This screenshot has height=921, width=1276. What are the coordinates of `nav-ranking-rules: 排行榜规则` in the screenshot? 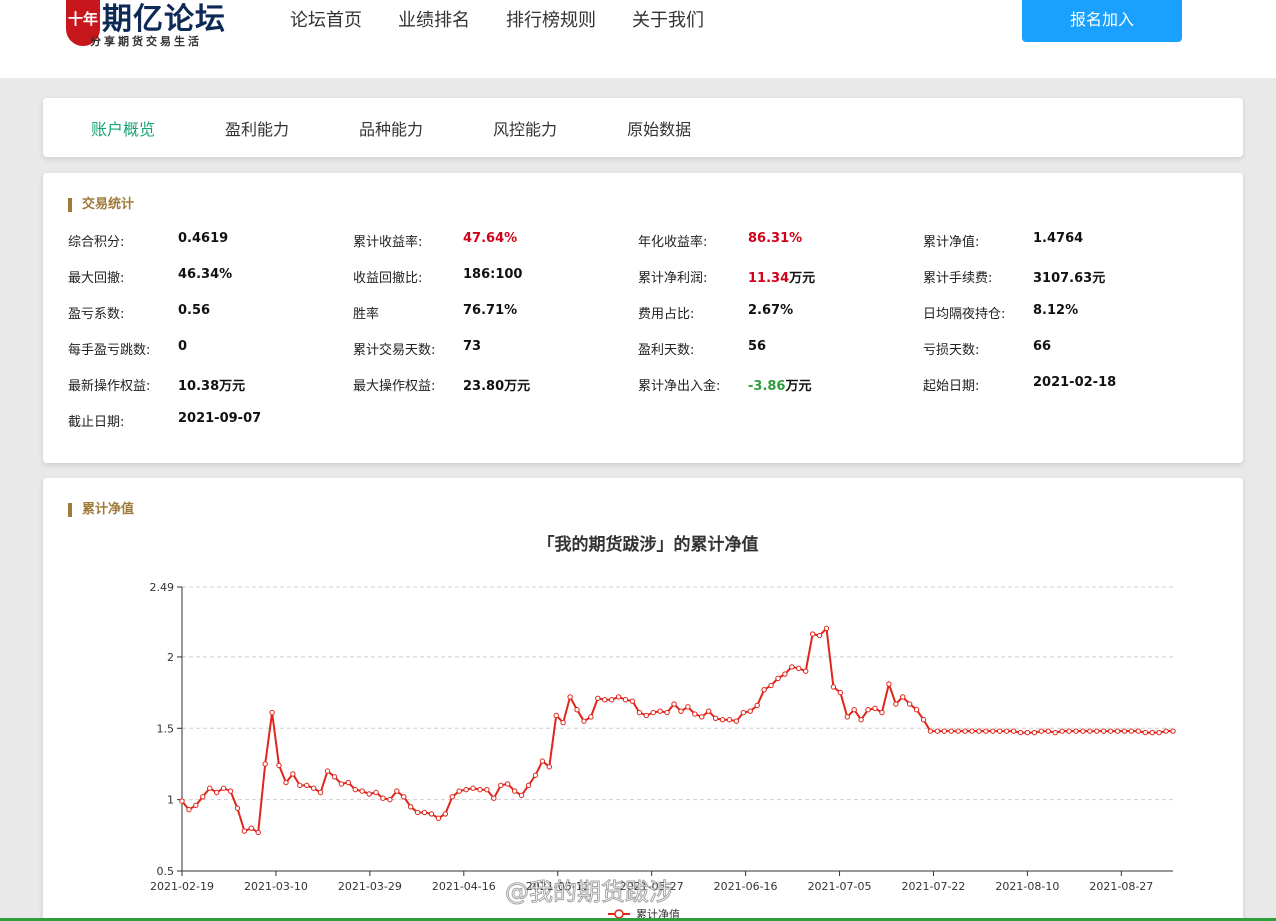 It's located at (551, 19).